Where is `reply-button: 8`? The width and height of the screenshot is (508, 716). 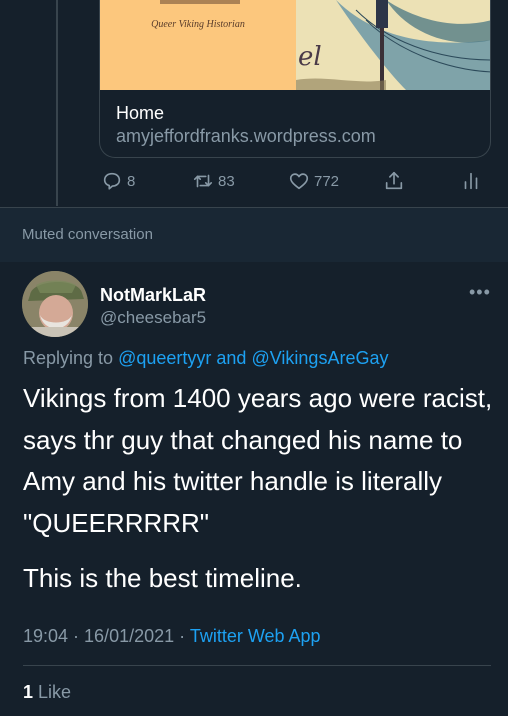
reply-button: 8 is located at coordinates (118, 181).